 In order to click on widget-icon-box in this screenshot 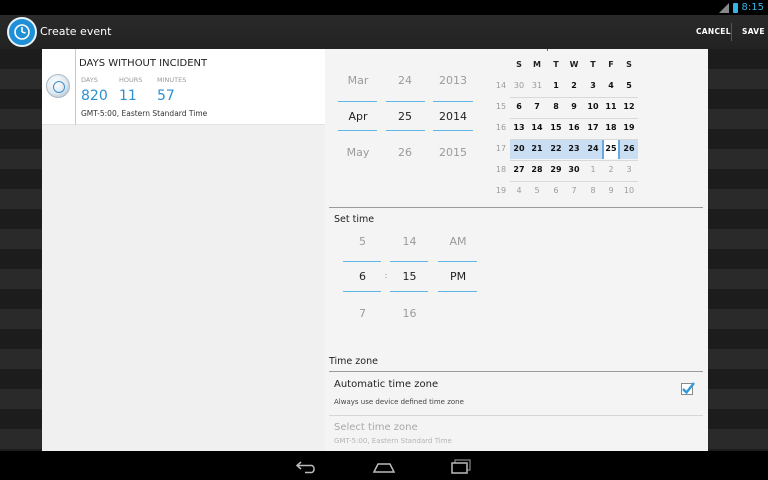, I will do `click(59, 87)`.